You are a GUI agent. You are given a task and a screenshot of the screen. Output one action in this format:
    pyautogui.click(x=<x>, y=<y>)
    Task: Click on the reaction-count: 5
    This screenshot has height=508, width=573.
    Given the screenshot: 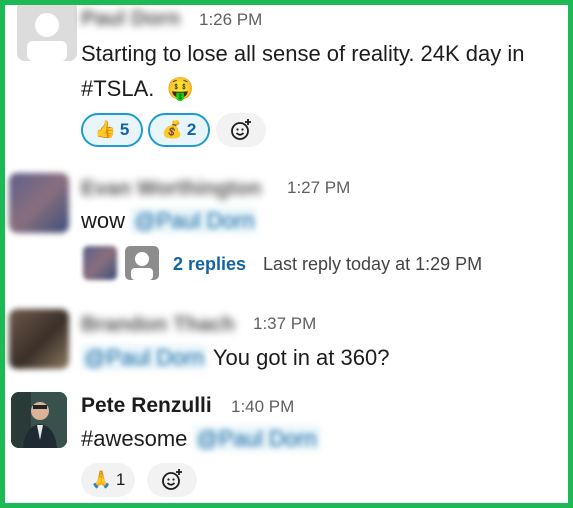 What is the action you would take?
    pyautogui.click(x=124, y=129)
    